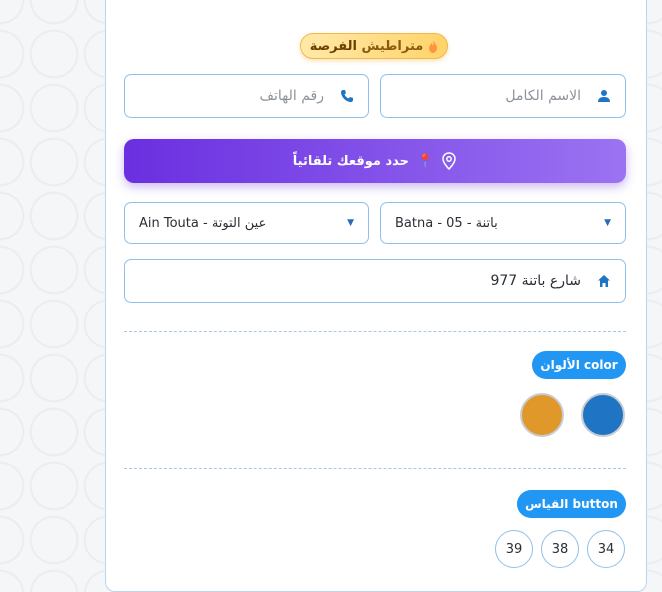 Image resolution: width=662 pixels, height=592 pixels. I want to click on commune-select: Ain Touta - عين التوتة ▼, so click(246, 223).